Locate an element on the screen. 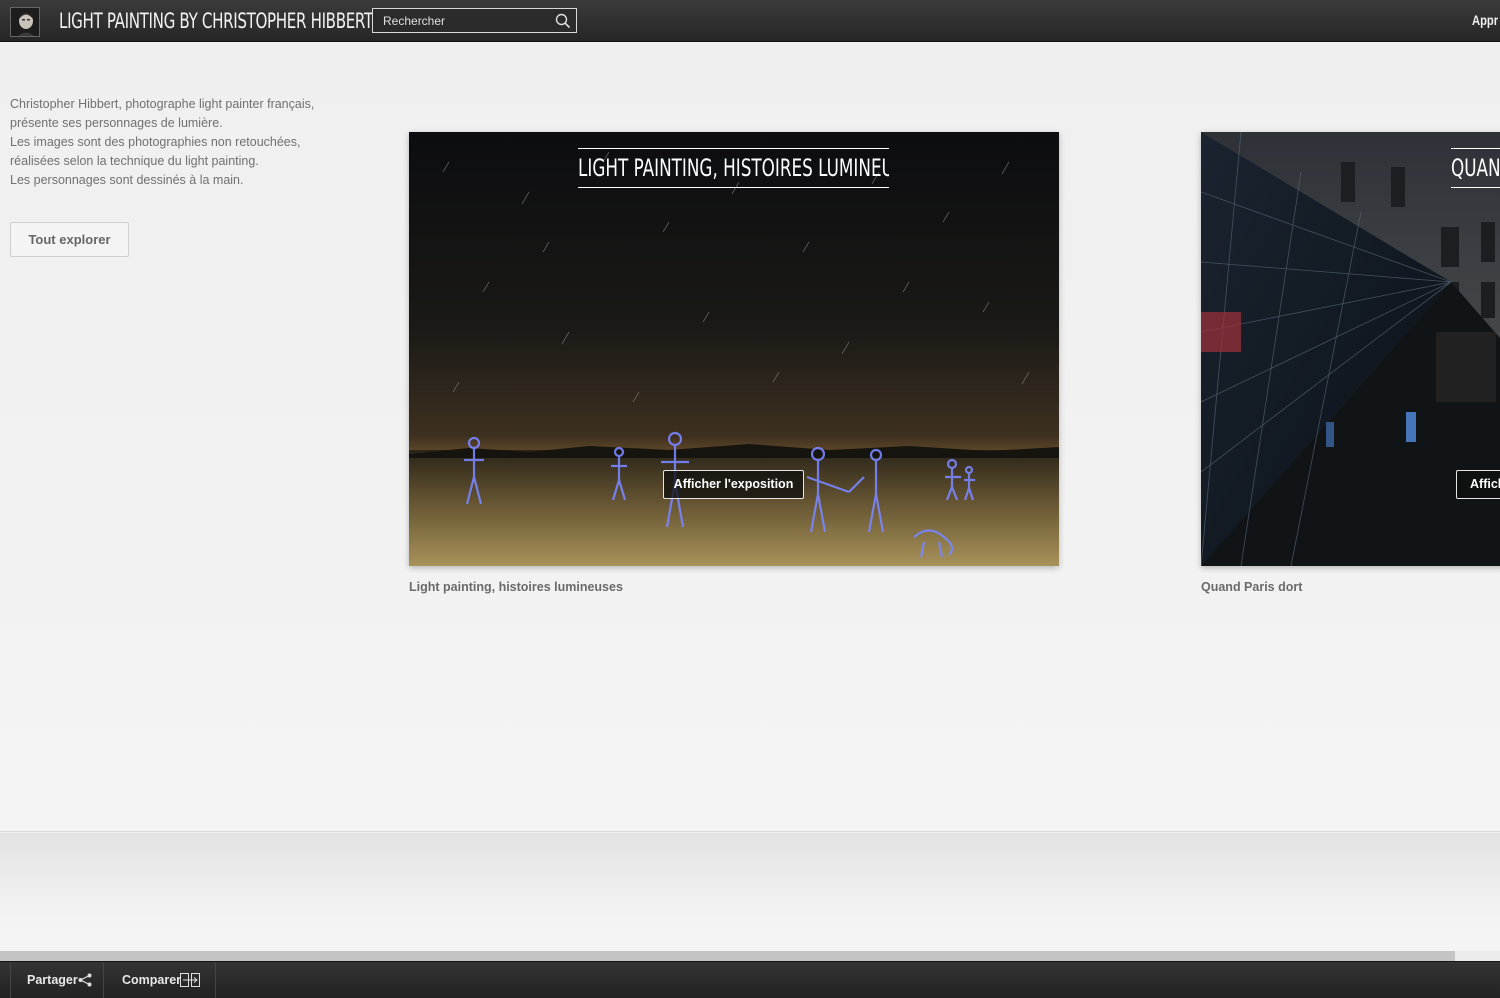 This screenshot has width=1500, height=998. compare-icon is located at coordinates (190, 980).